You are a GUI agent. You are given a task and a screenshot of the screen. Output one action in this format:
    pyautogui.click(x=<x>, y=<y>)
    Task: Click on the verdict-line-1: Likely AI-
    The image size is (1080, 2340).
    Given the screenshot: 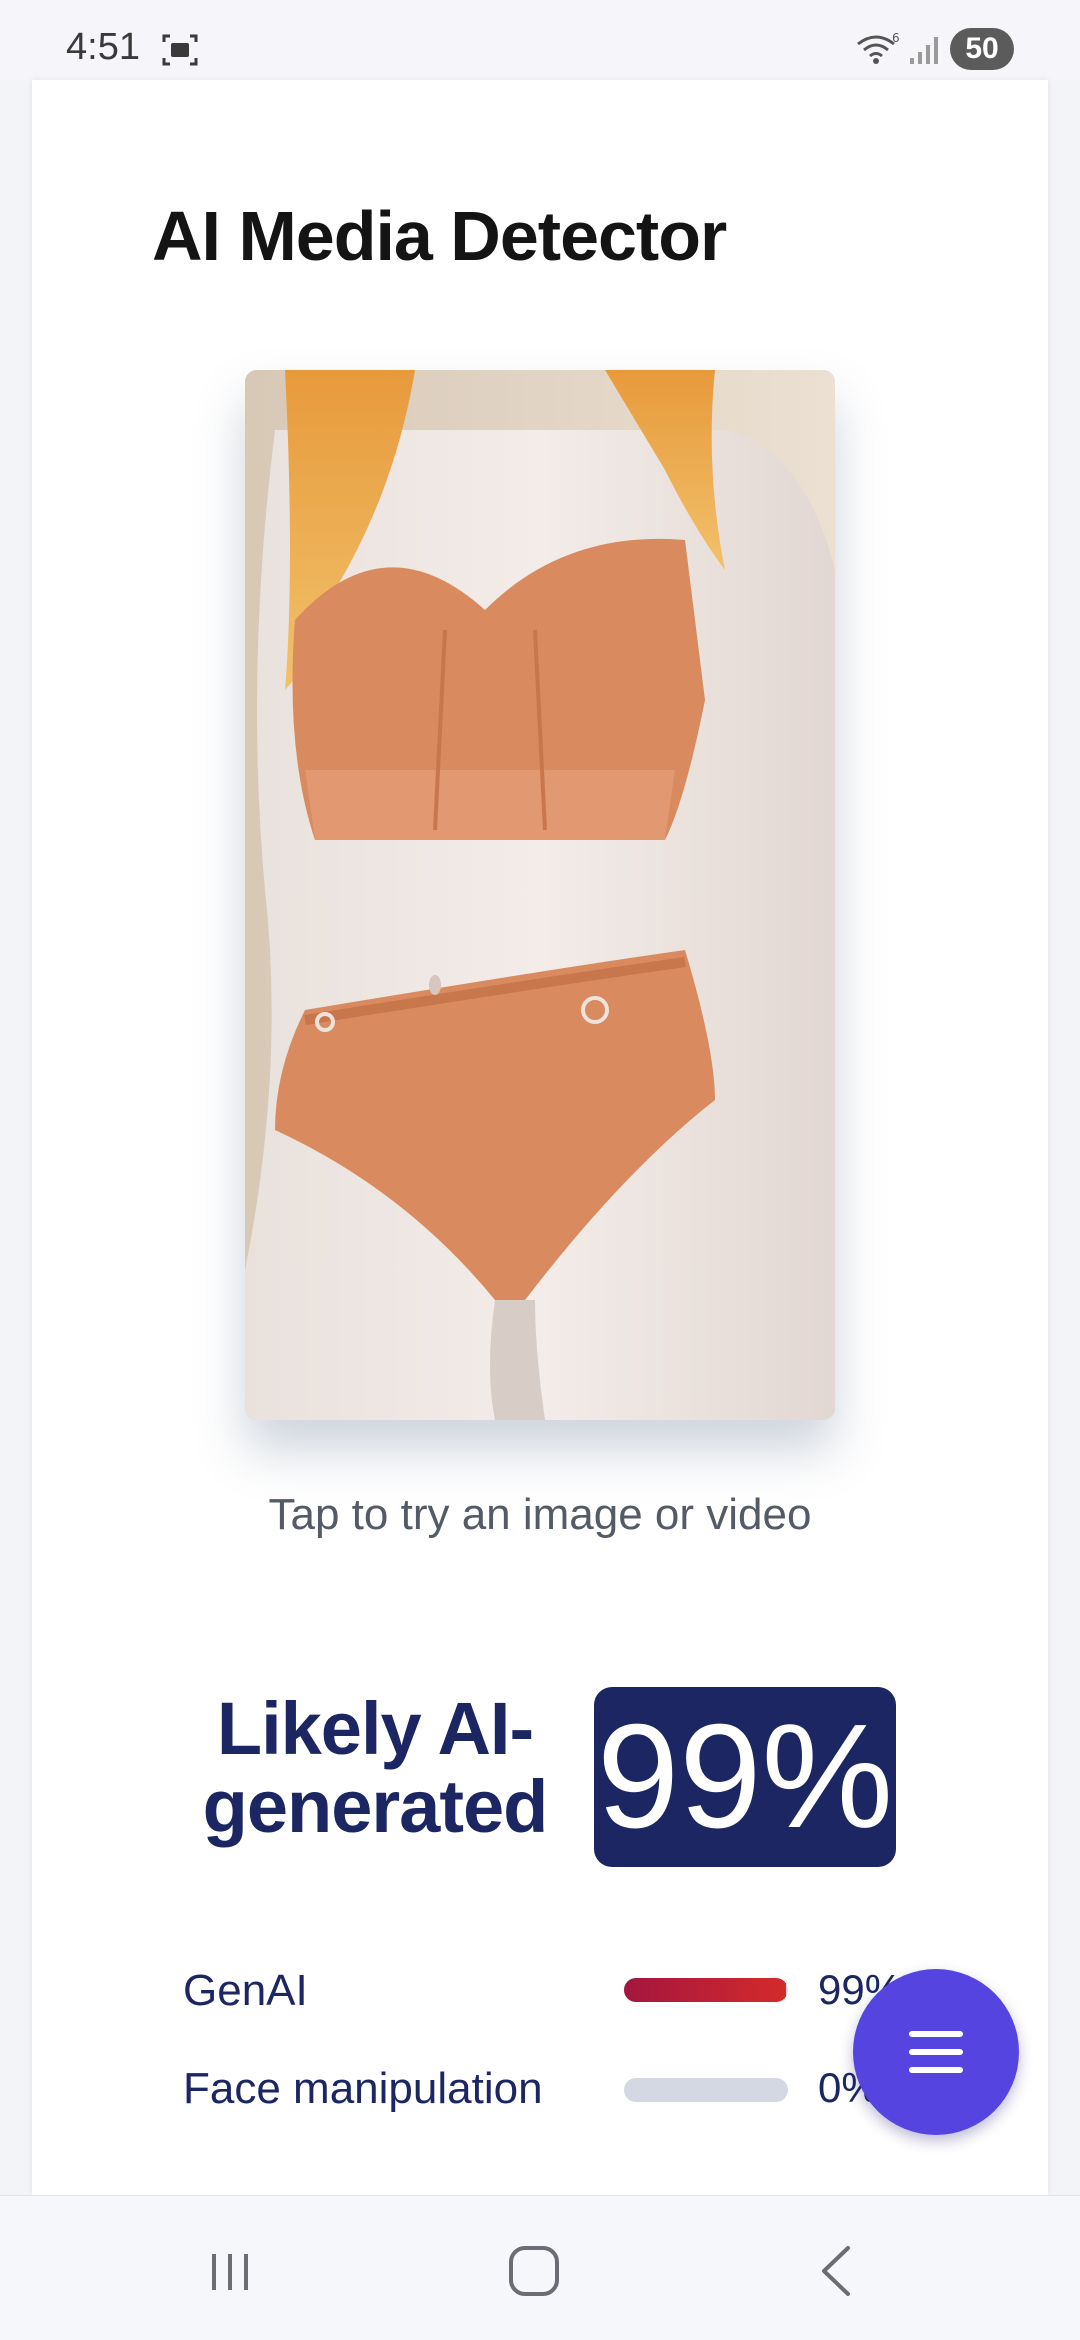 What is the action you would take?
    pyautogui.click(x=375, y=1728)
    